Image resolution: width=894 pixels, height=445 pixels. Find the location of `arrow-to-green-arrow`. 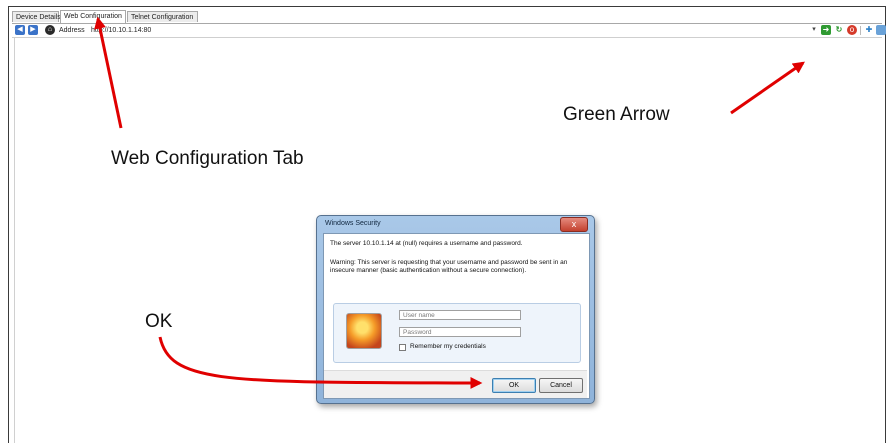

arrow-to-green-arrow is located at coordinates (767, 88).